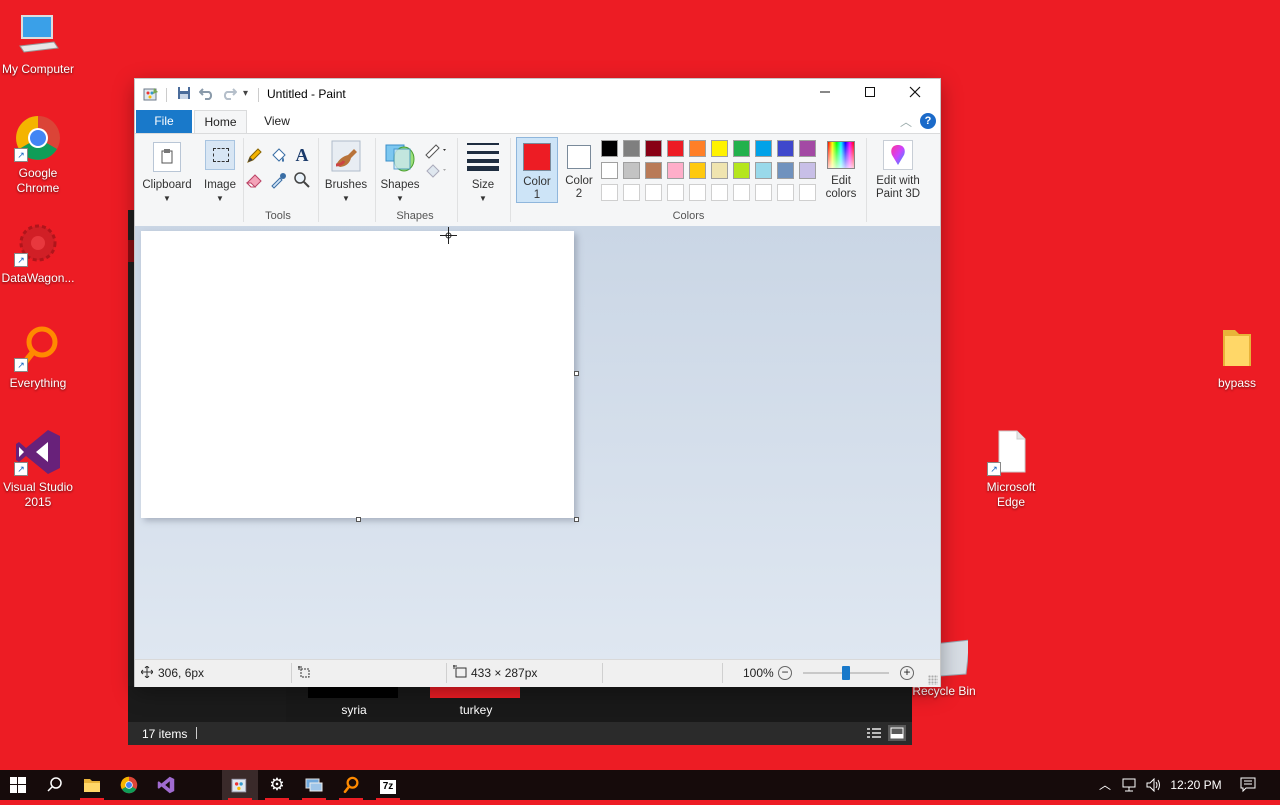  I want to click on desktop-icon-microsoft-edge: ↗ Microsoft Edge, so click(1011, 469).